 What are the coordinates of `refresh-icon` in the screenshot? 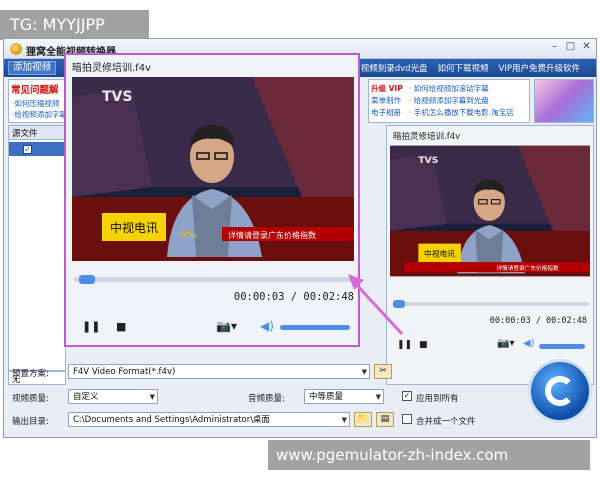 It's located at (560, 391).